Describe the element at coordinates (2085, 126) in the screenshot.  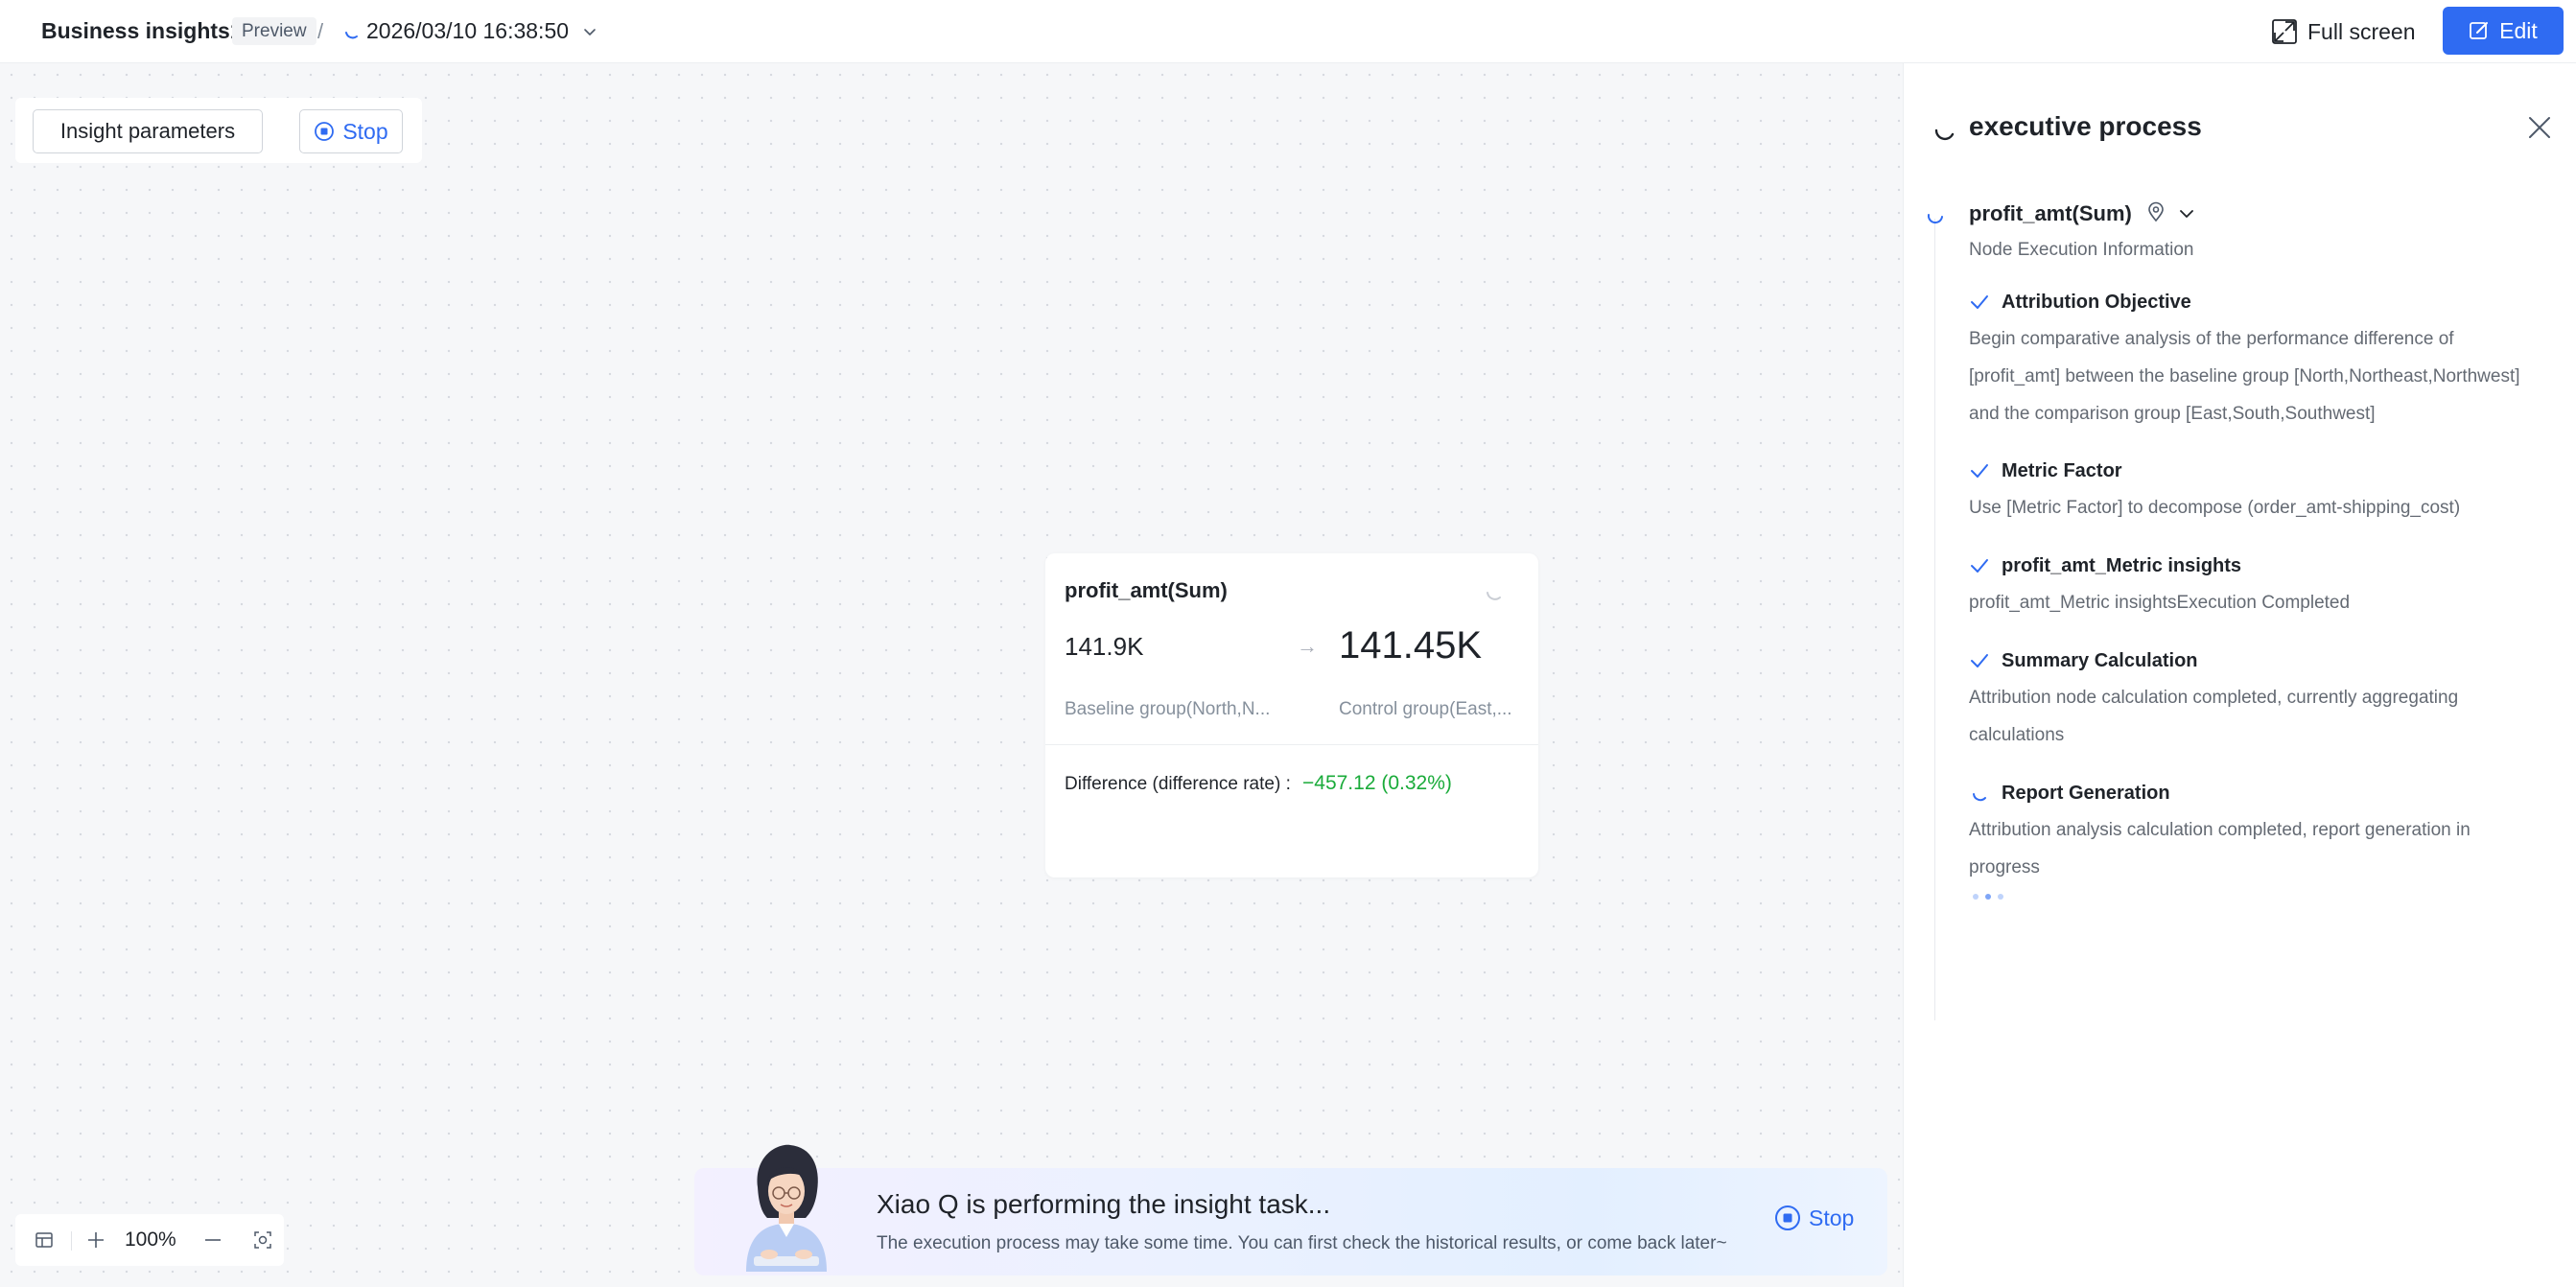
I see `panel-title: executive process` at that location.